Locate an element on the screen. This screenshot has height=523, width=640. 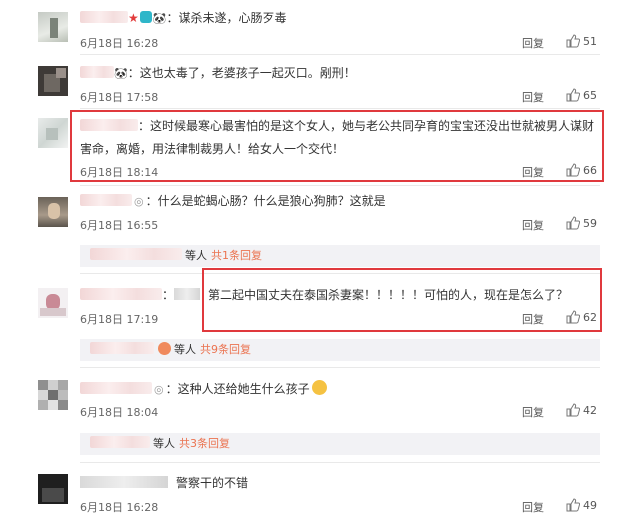
face-emoji-icon is located at coordinates (164, 348).